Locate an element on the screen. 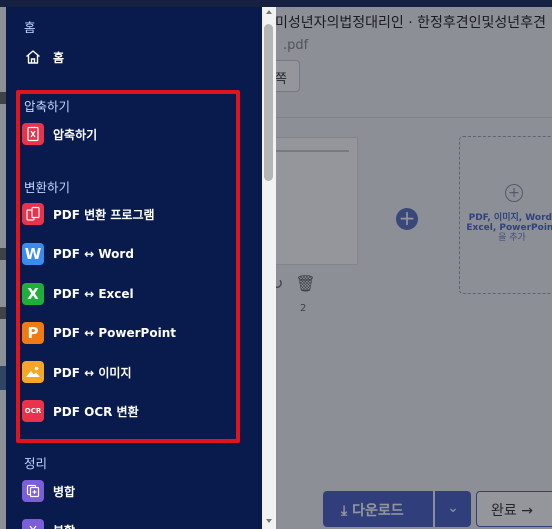 This screenshot has width=552, height=529. split-icon is located at coordinates (33, 524).